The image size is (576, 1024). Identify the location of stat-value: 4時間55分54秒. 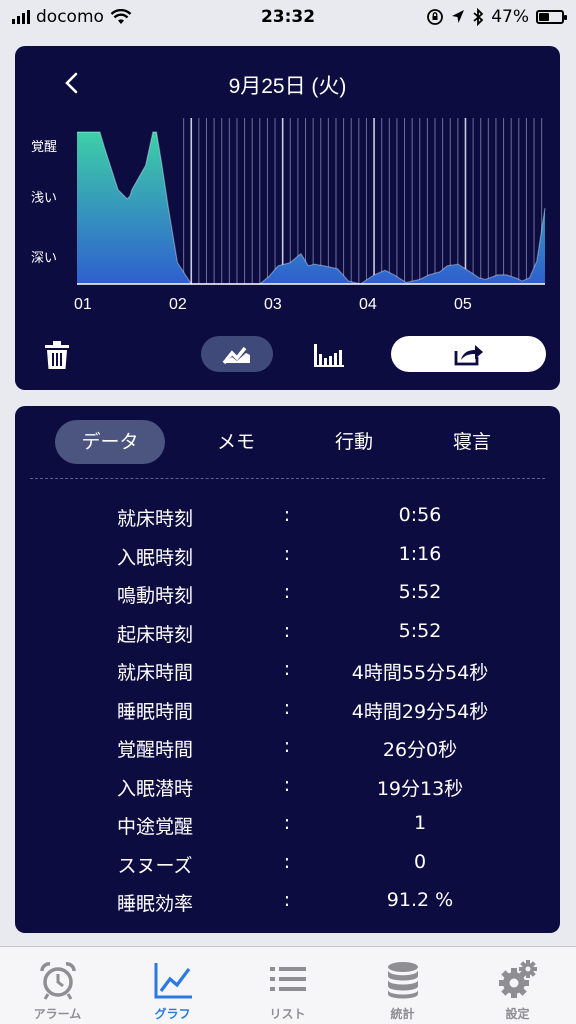
(420, 673).